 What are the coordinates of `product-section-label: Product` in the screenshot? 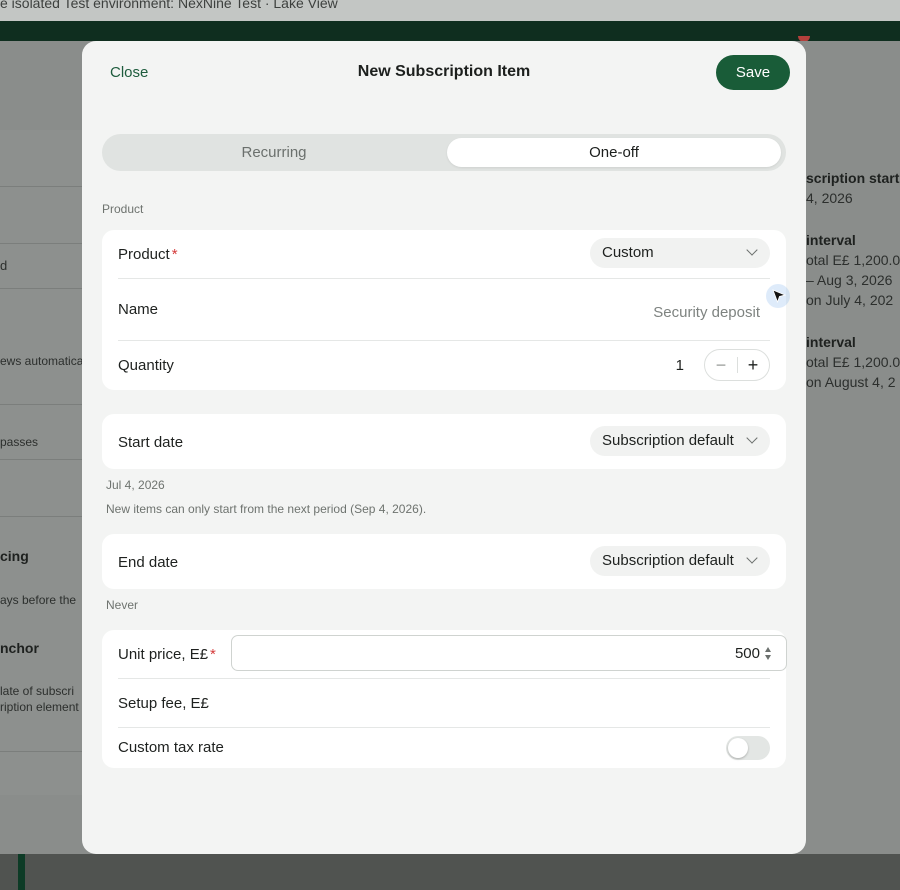 It's located at (123, 209).